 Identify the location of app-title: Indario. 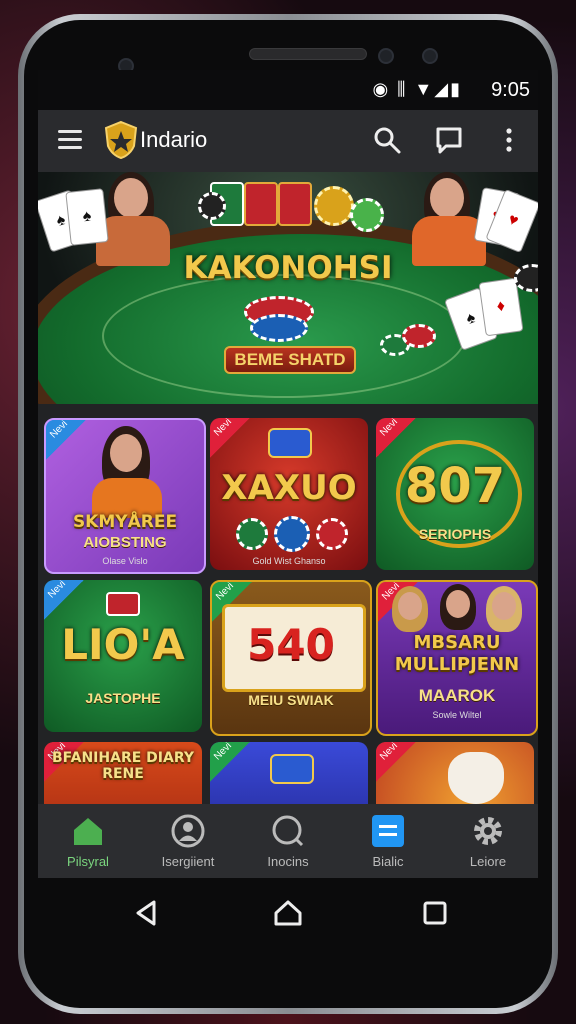
(174, 139).